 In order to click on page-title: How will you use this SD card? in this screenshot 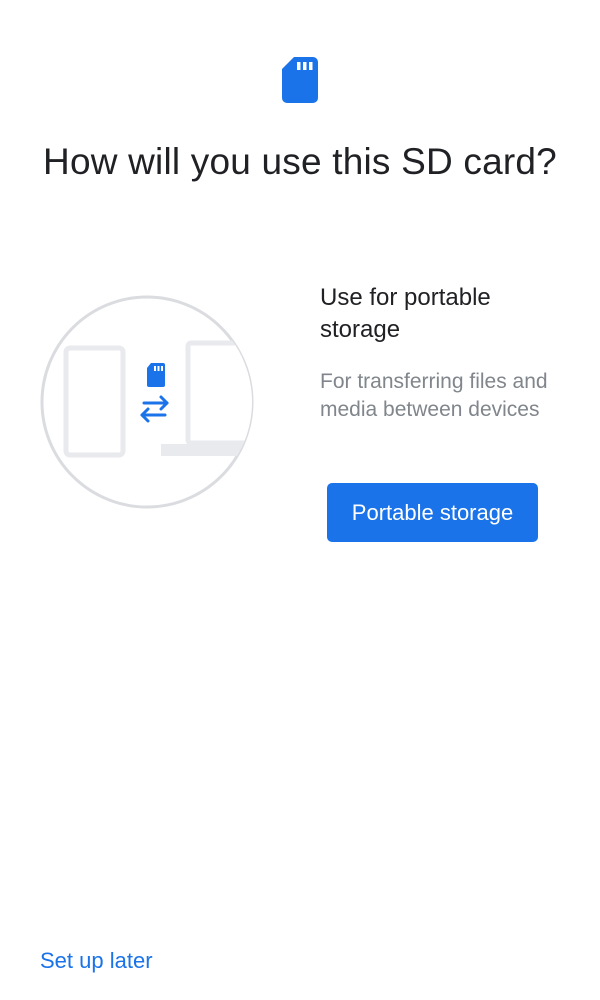, I will do `click(300, 161)`.